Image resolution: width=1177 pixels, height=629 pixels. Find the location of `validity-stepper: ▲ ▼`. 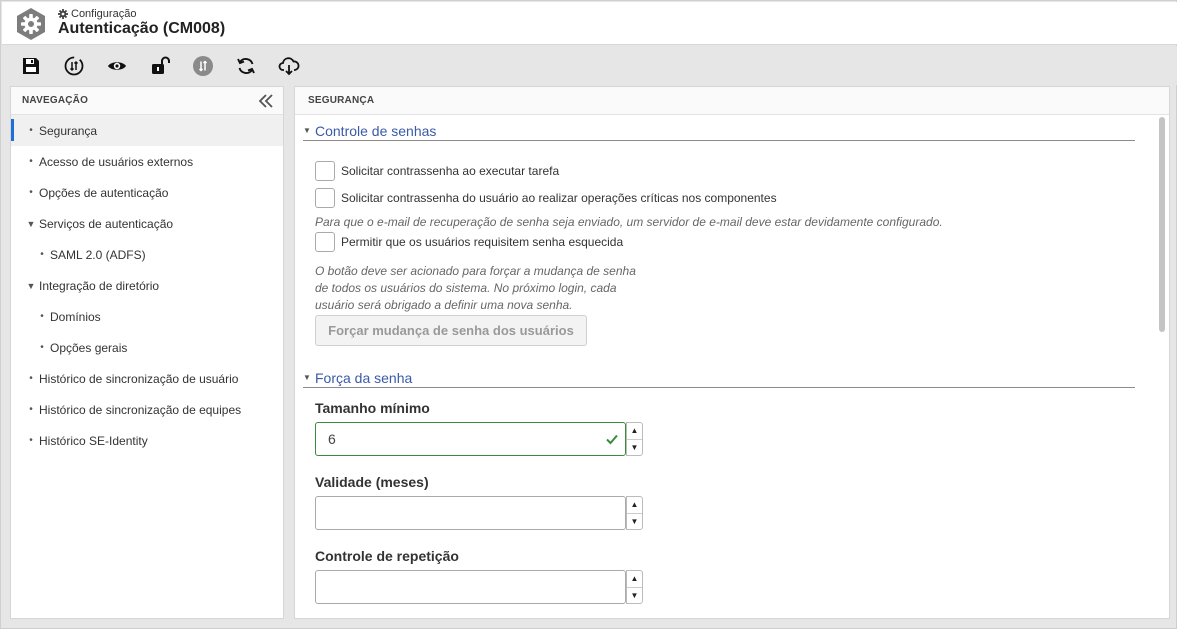

validity-stepper: ▲ ▼ is located at coordinates (634, 513).